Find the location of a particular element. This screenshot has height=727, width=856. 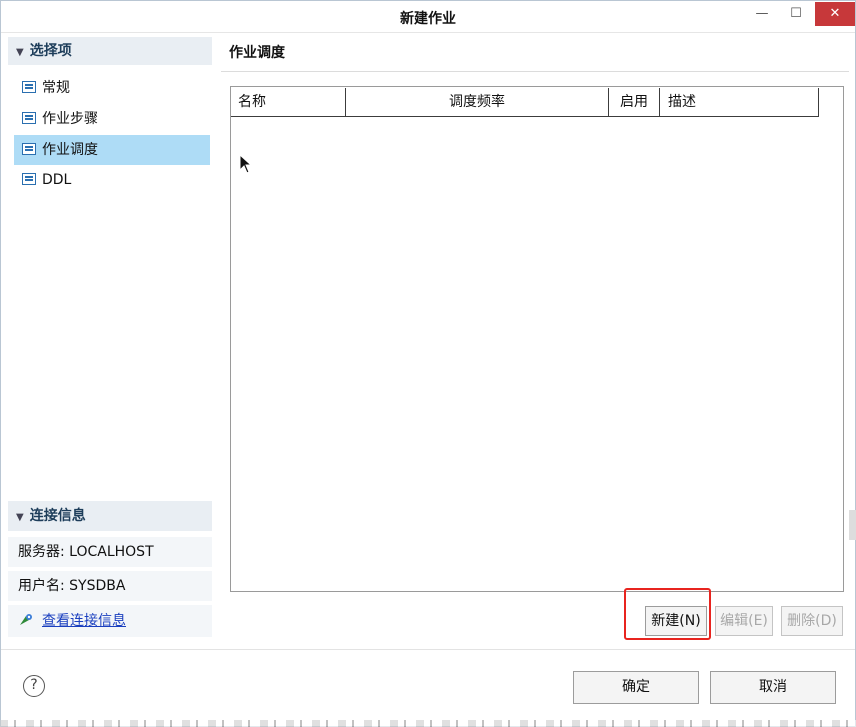

window-title: 新建作业 is located at coordinates (428, 19).